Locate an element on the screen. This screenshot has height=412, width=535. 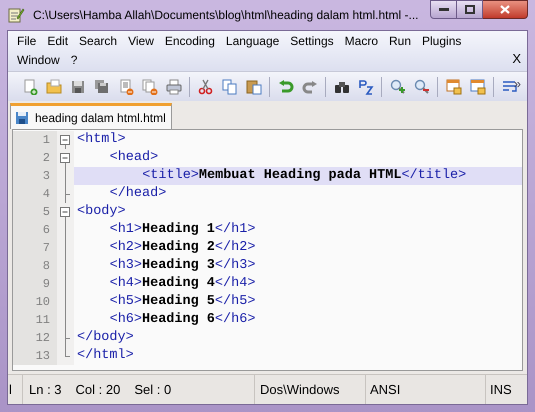
notepad-icon is located at coordinates (16, 15).